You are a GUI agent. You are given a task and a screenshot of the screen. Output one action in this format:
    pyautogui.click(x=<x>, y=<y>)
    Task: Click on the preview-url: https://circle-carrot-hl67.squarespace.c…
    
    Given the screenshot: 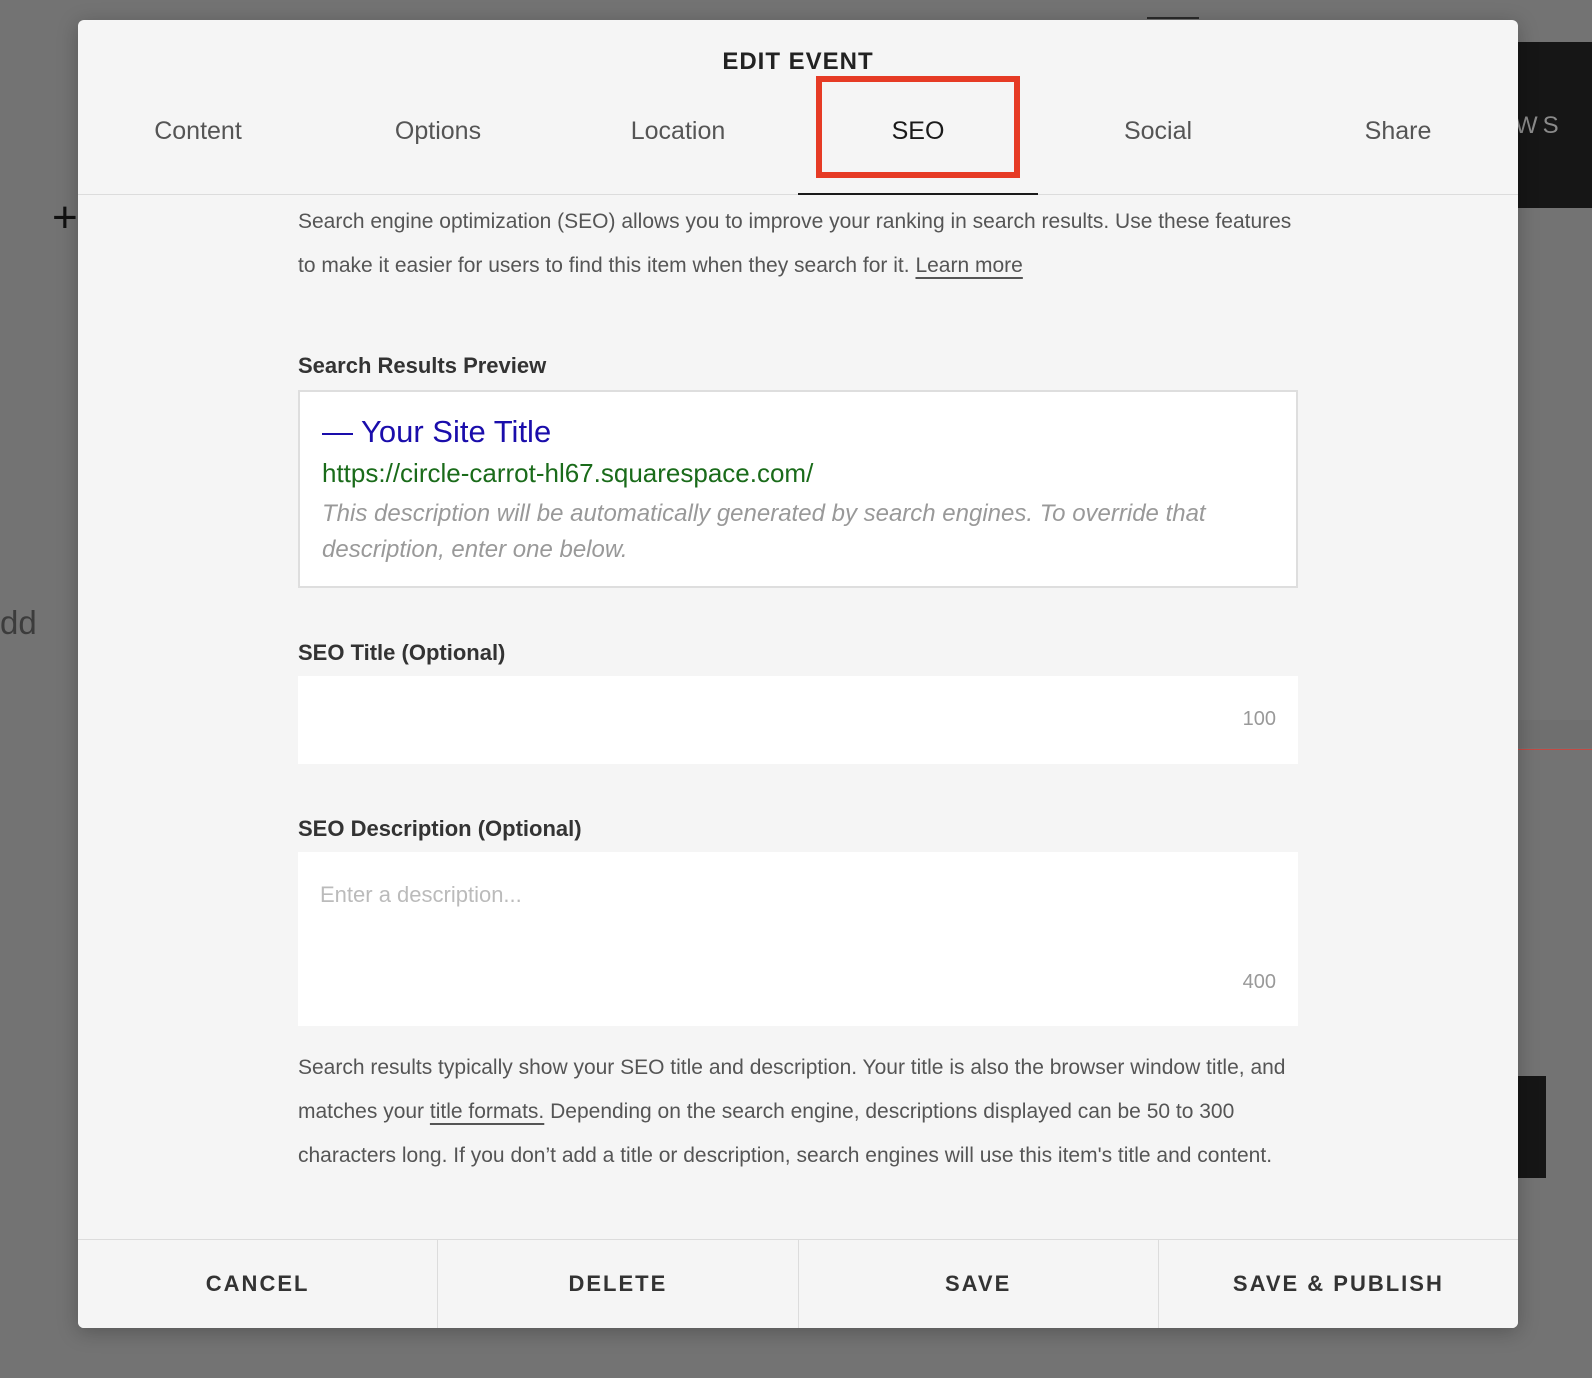 What is the action you would take?
    pyautogui.click(x=568, y=473)
    